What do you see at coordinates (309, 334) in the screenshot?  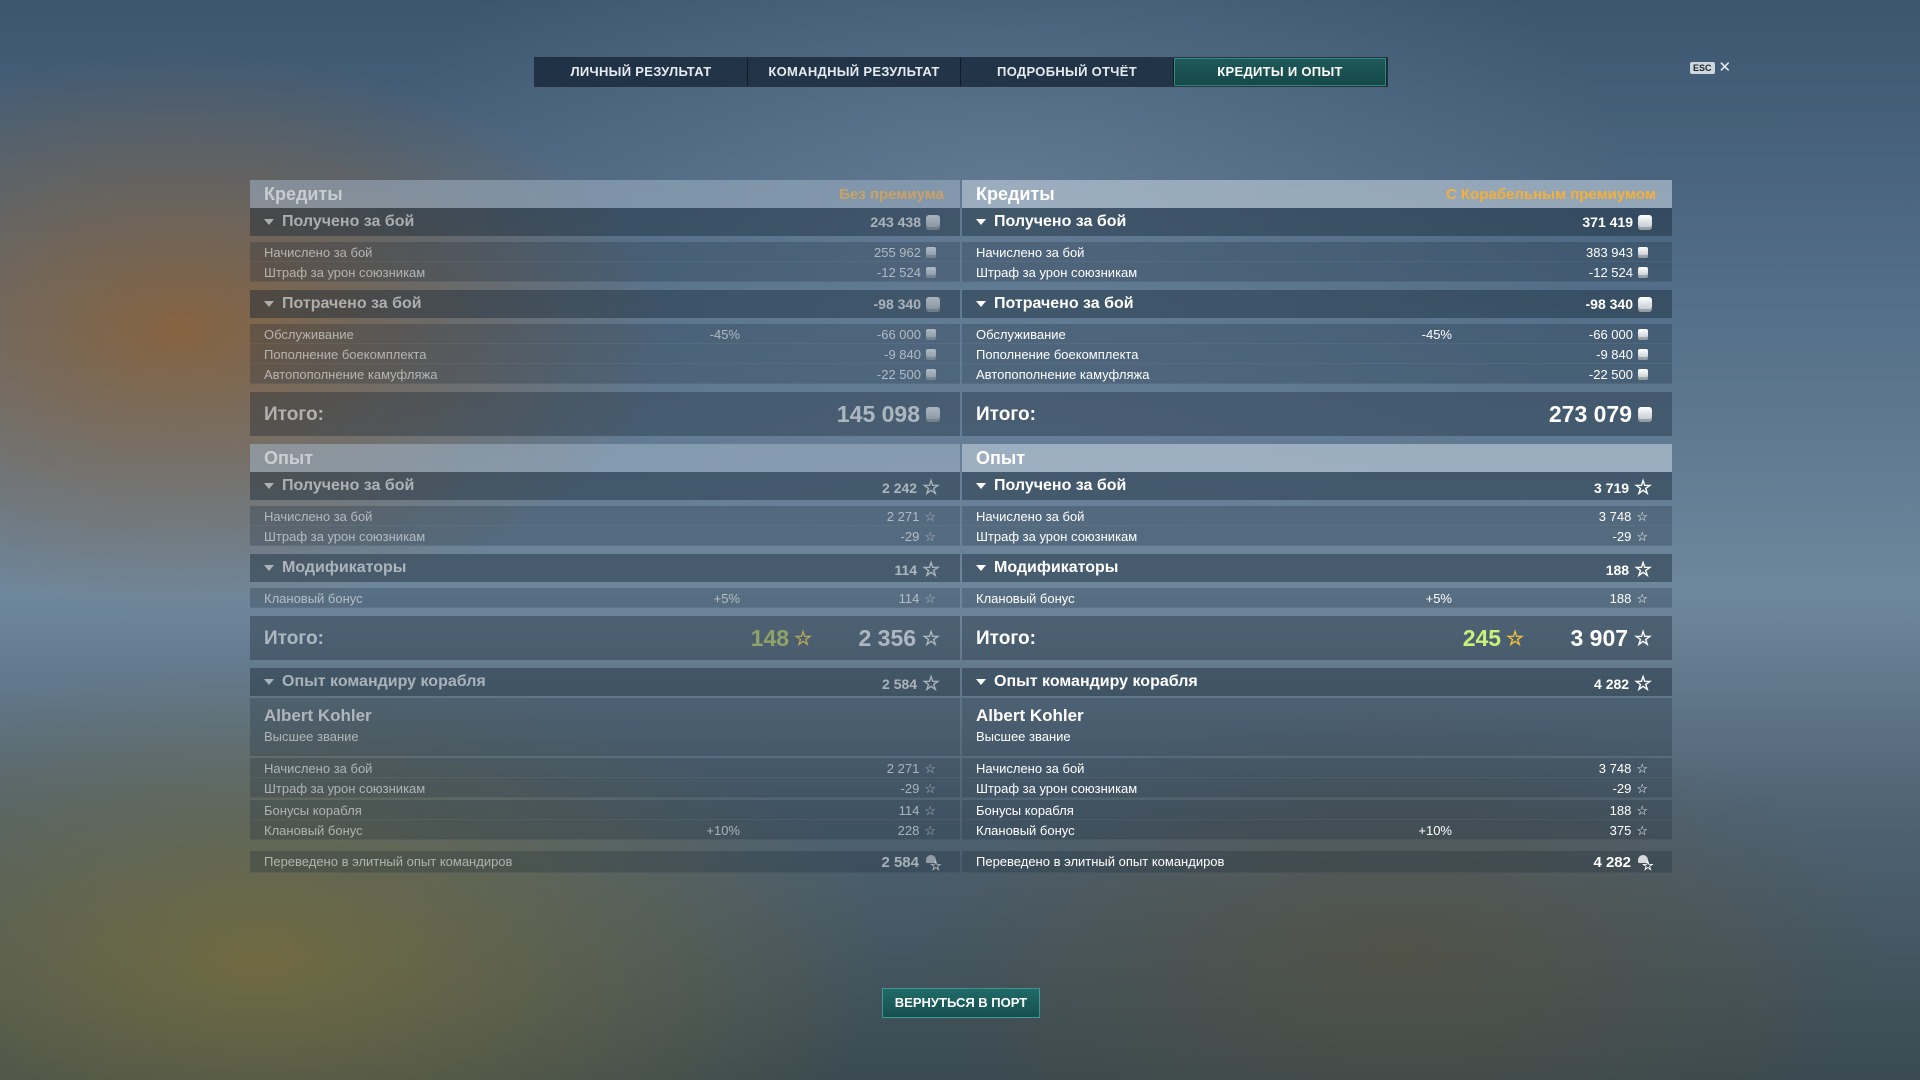 I see `detail-label: Обслуживание` at bounding box center [309, 334].